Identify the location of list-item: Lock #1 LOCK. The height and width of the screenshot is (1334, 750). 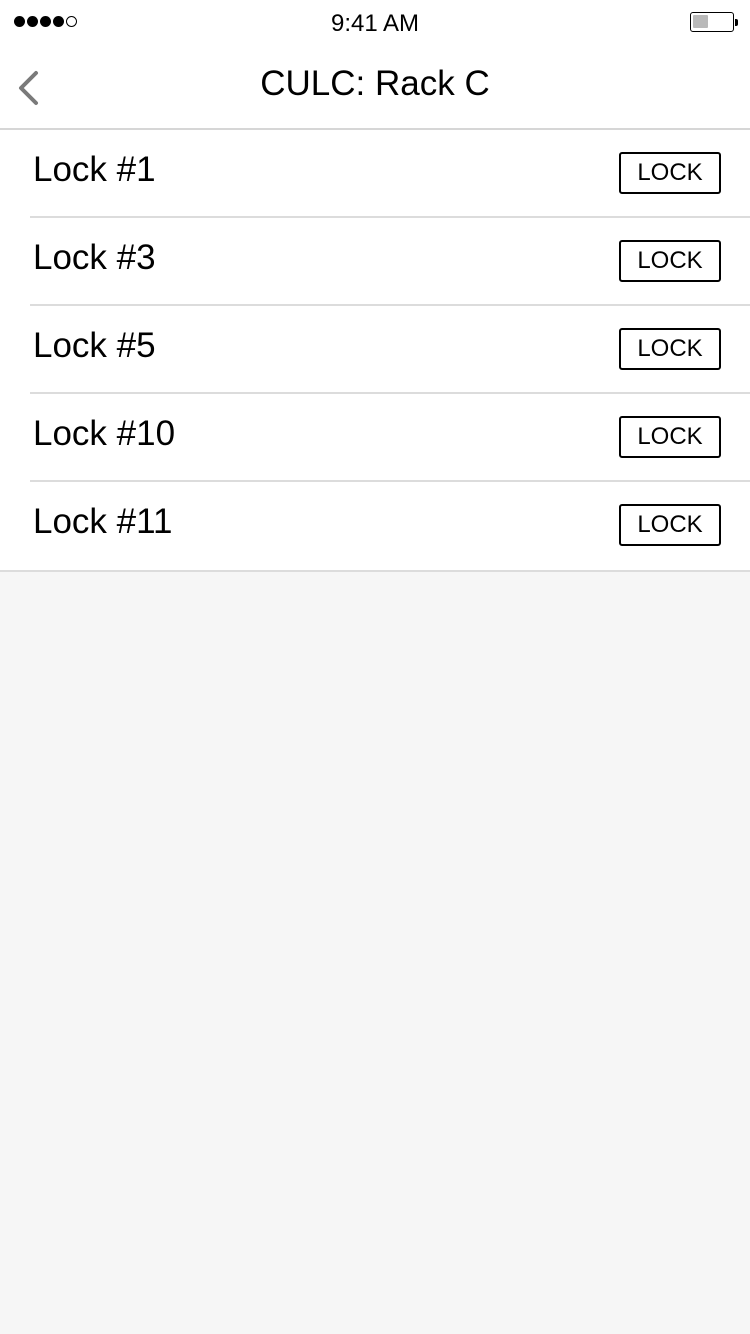
(375, 174).